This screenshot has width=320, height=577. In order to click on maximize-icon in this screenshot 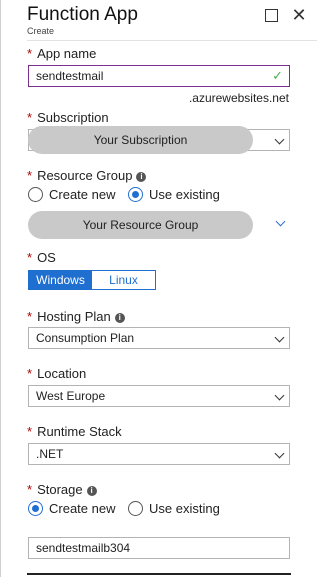, I will do `click(271, 15)`.